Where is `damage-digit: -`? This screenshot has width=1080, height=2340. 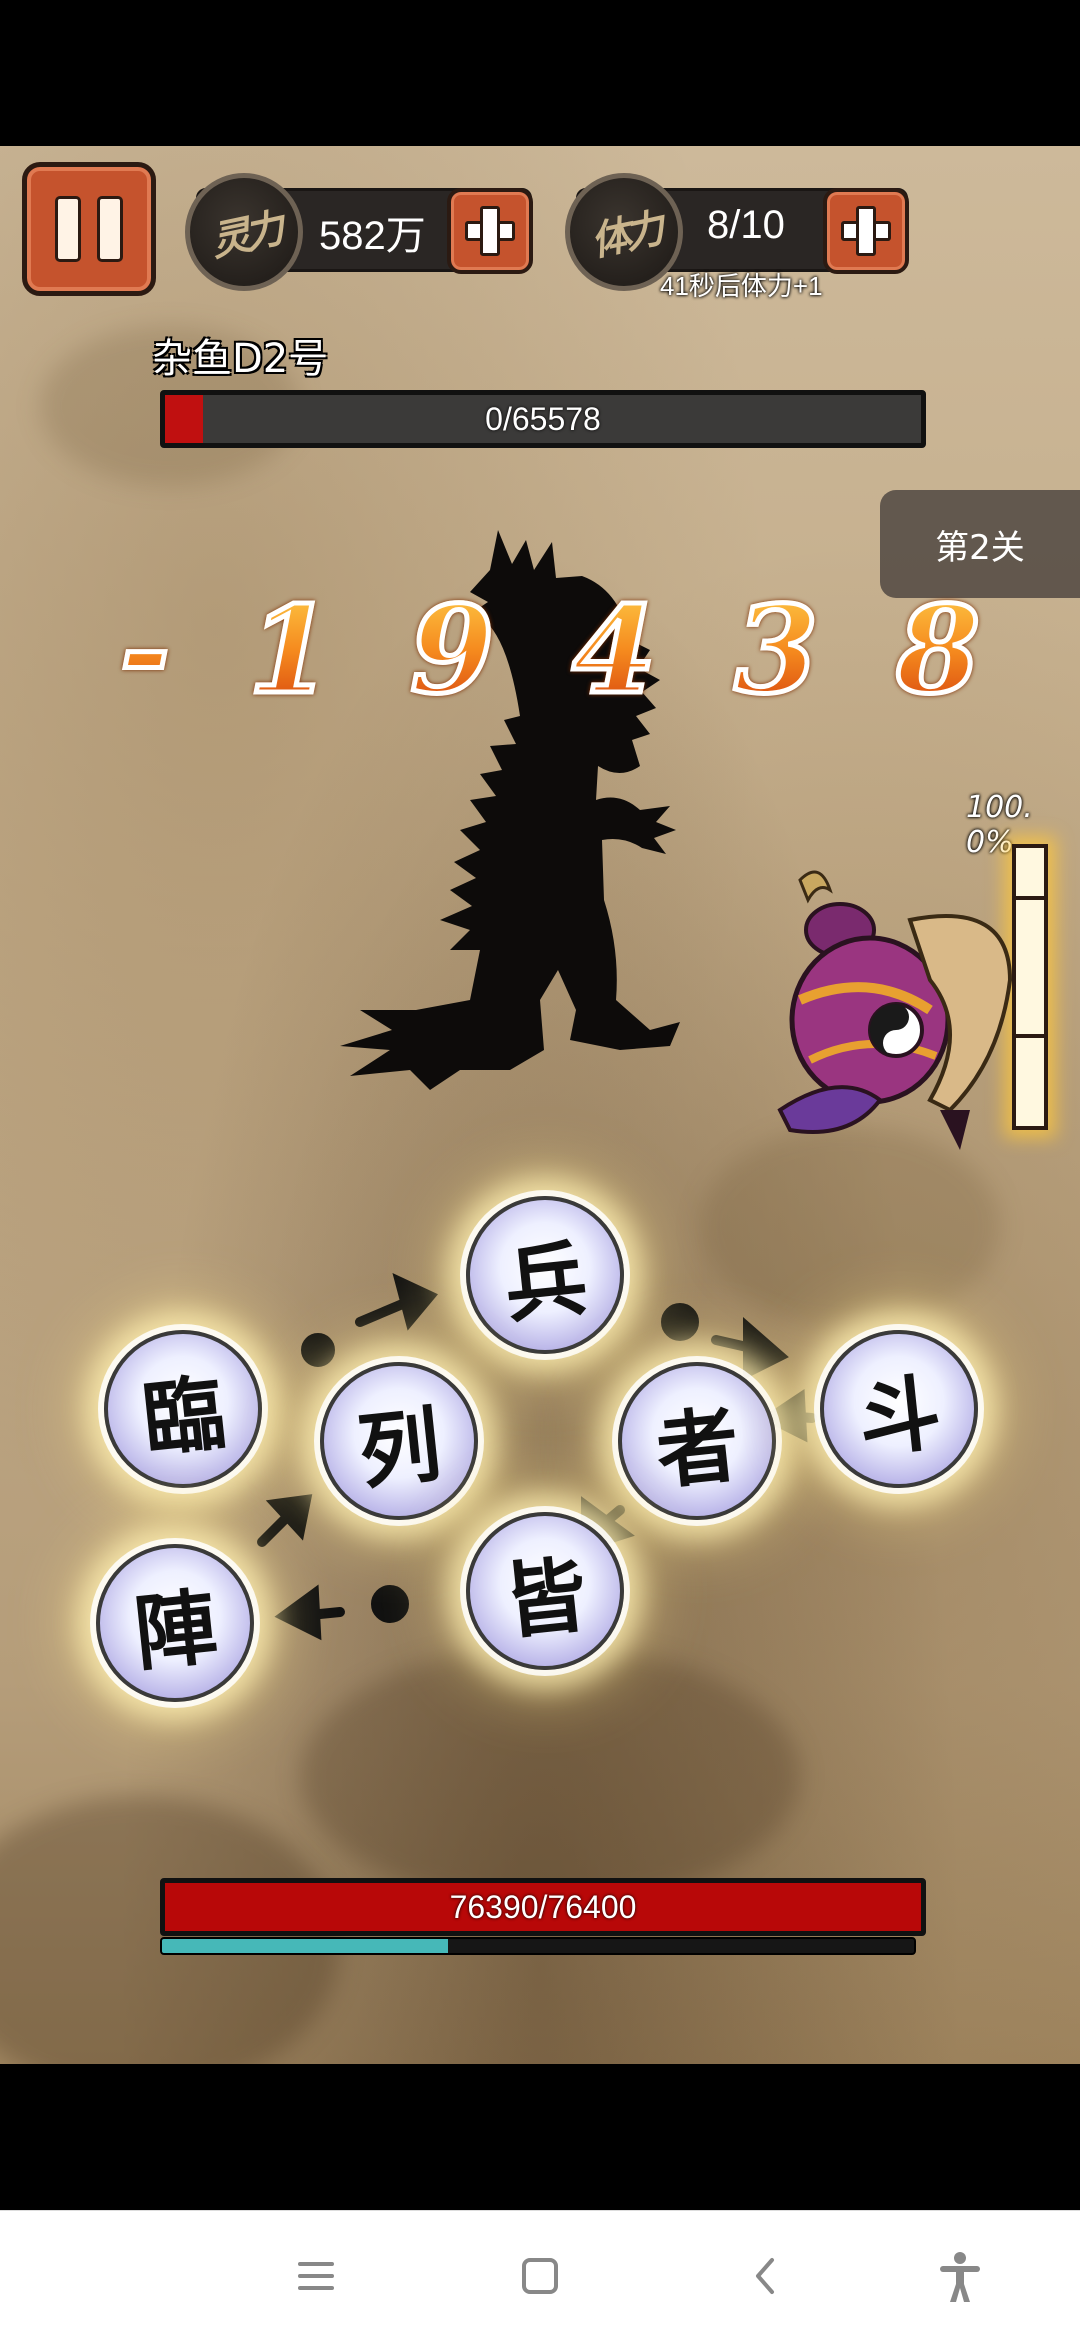 damage-digit: - is located at coordinates (145, 650).